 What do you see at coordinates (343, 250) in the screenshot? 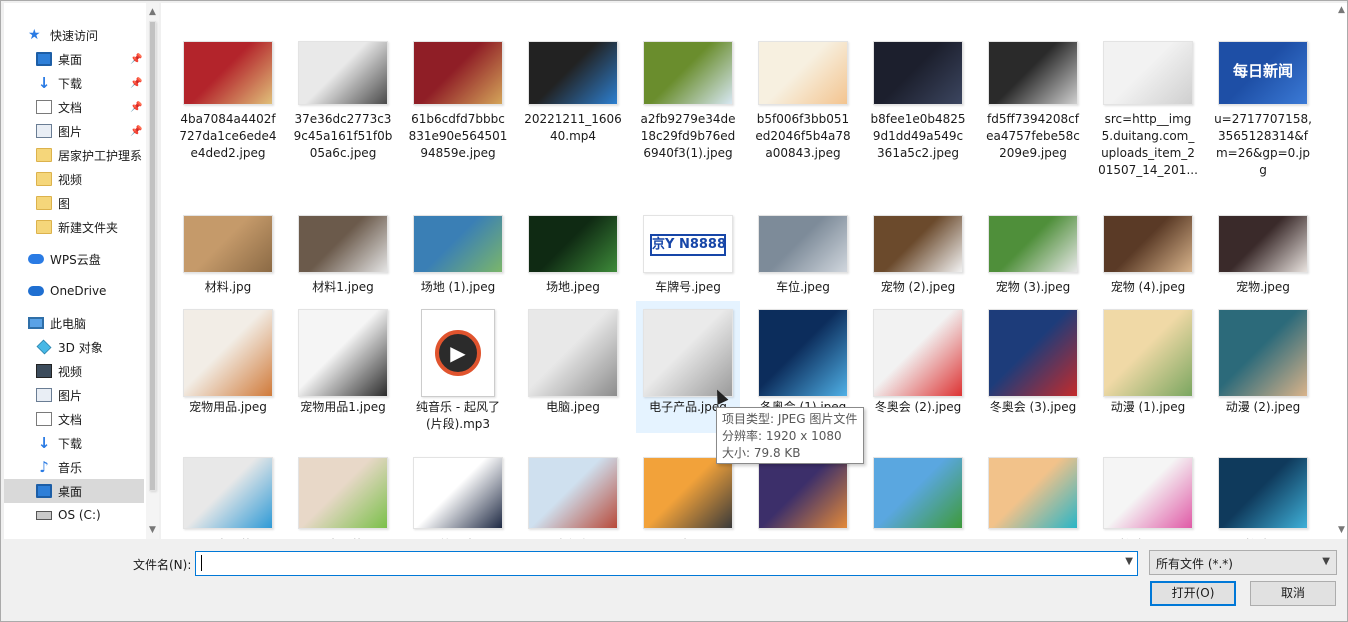
I see `file-item: 材料1.jpeg` at bounding box center [343, 250].